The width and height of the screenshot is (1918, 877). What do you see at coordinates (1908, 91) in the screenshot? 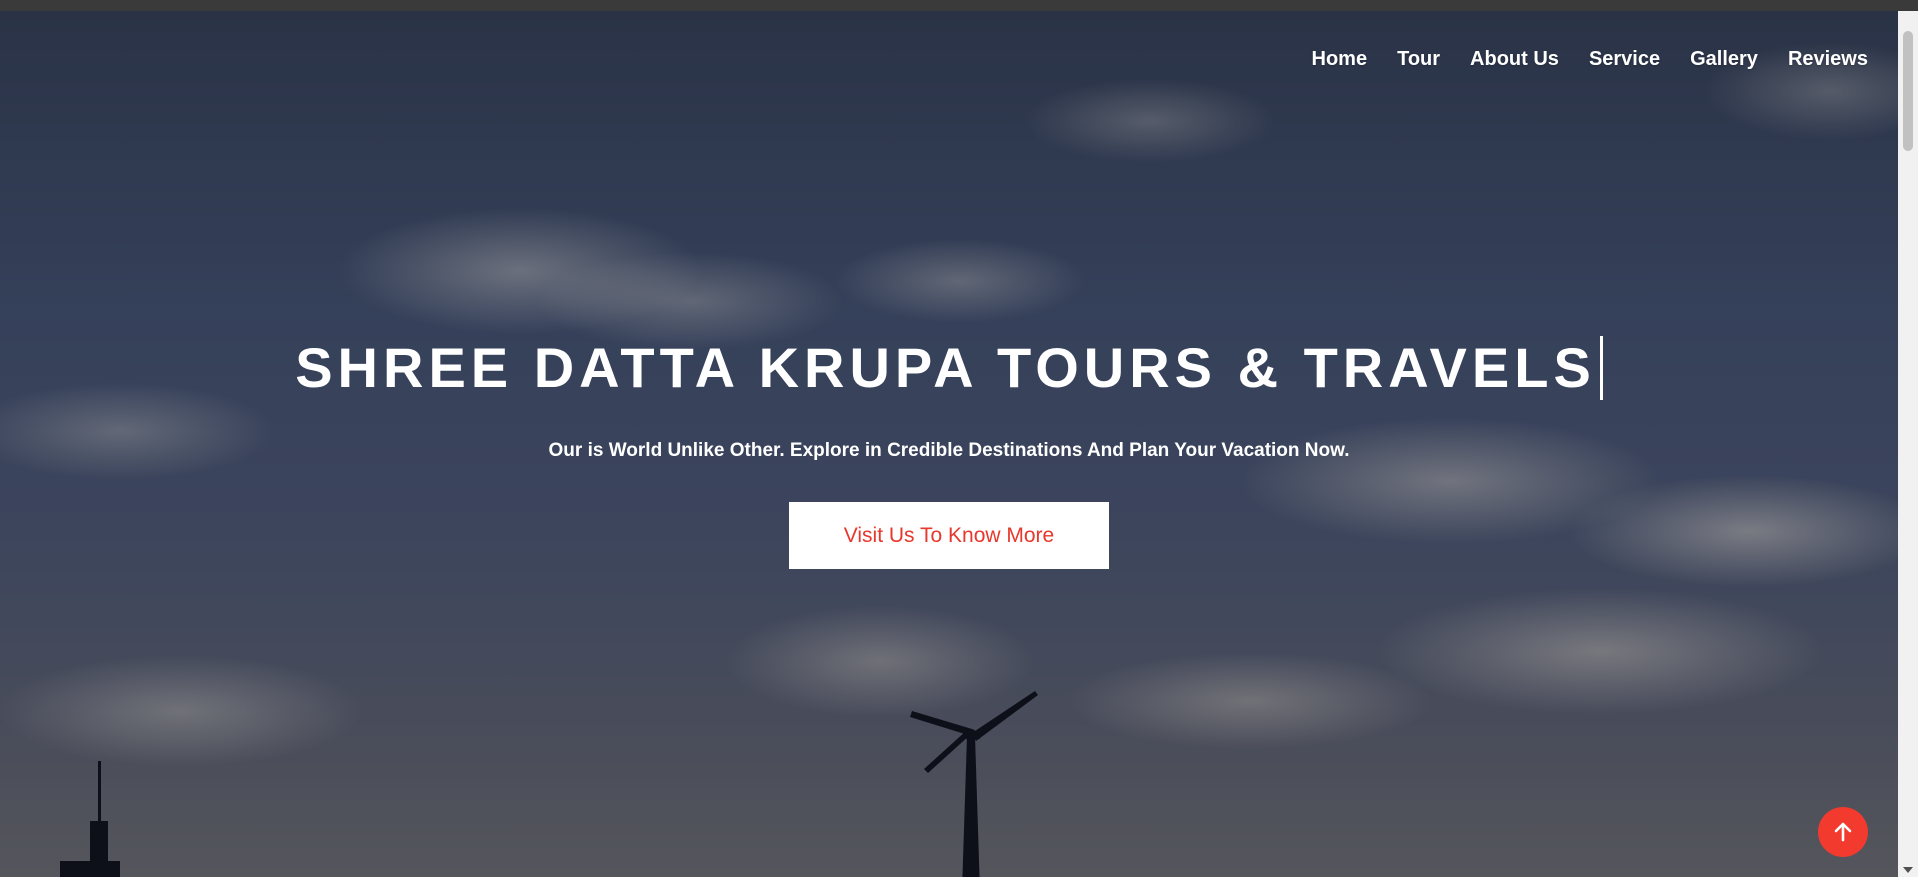
I see `scrollbar-thumb` at bounding box center [1908, 91].